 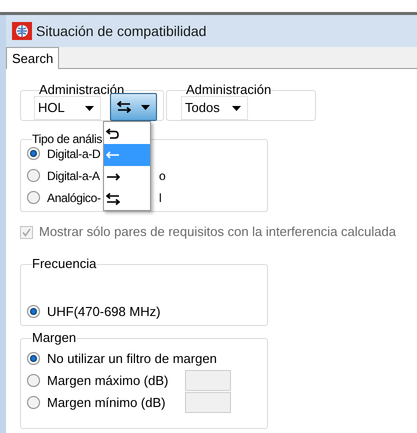 What do you see at coordinates (133, 107) in the screenshot?
I see `direction-dropdown` at bounding box center [133, 107].